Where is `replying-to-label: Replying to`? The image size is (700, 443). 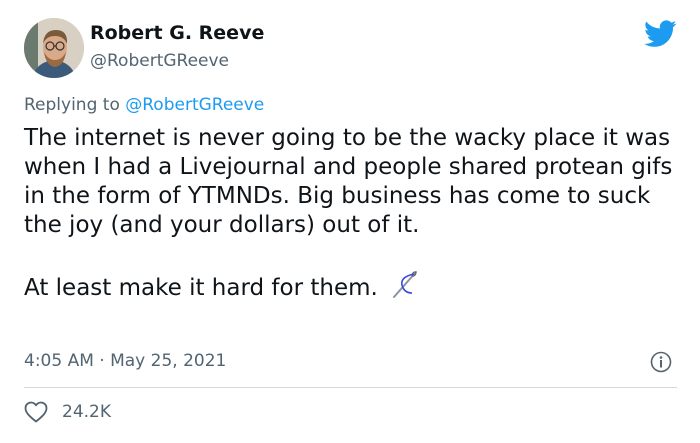
replying-to-label: Replying to is located at coordinates (72, 105).